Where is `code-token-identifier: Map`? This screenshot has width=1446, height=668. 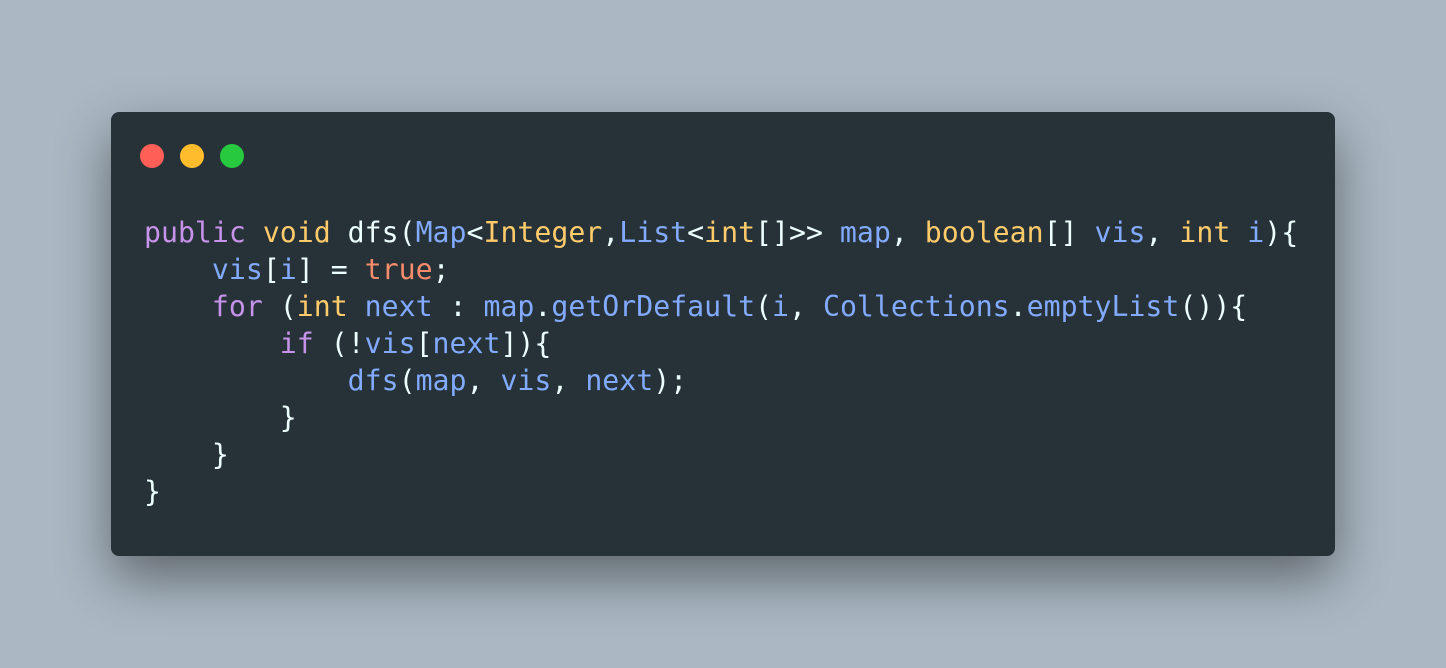
code-token-identifier: Map is located at coordinates (441, 232).